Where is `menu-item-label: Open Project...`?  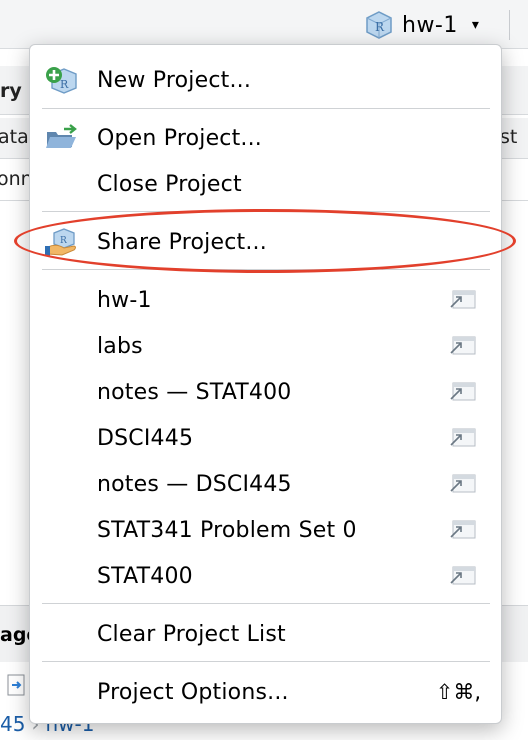
menu-item-label: Open Project... is located at coordinates (180, 138).